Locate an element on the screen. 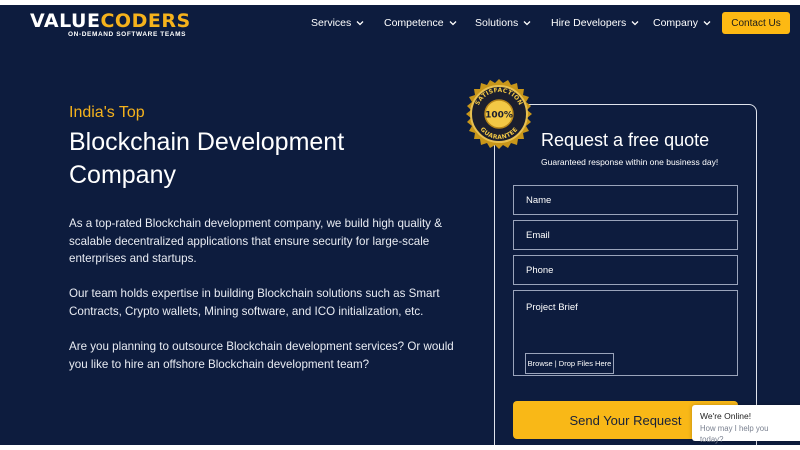 The image size is (800, 450). nav-item-company: Company is located at coordinates (682, 23).